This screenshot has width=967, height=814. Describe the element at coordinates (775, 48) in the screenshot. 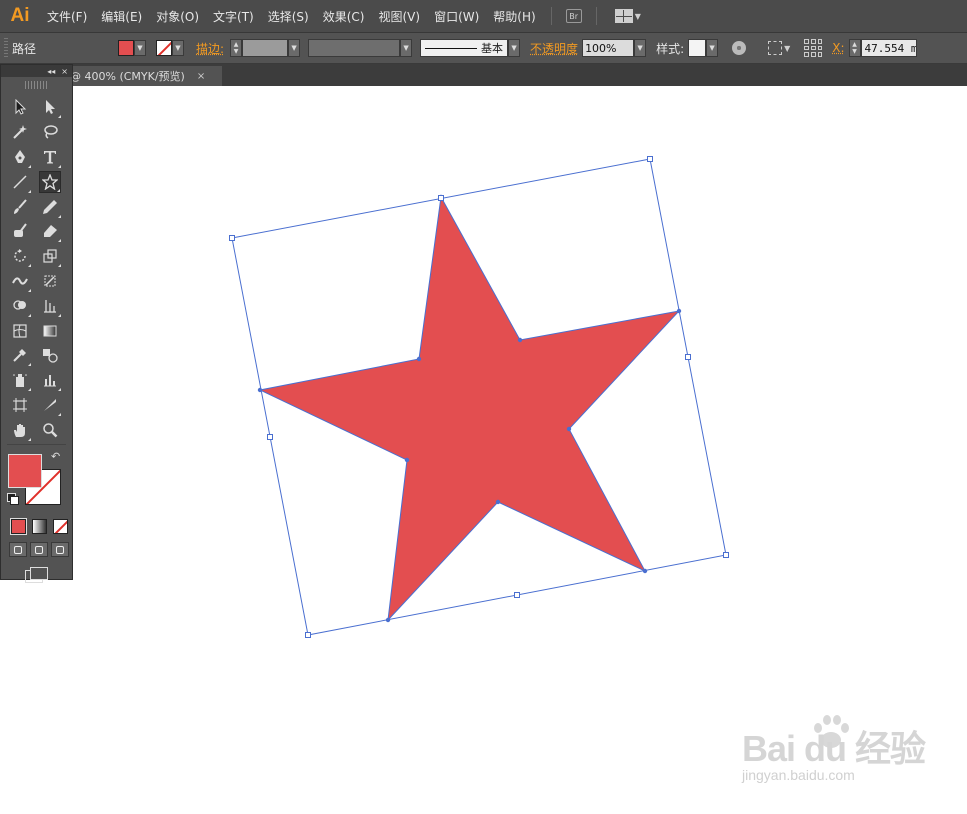

I see `isolate-object-icon` at that location.